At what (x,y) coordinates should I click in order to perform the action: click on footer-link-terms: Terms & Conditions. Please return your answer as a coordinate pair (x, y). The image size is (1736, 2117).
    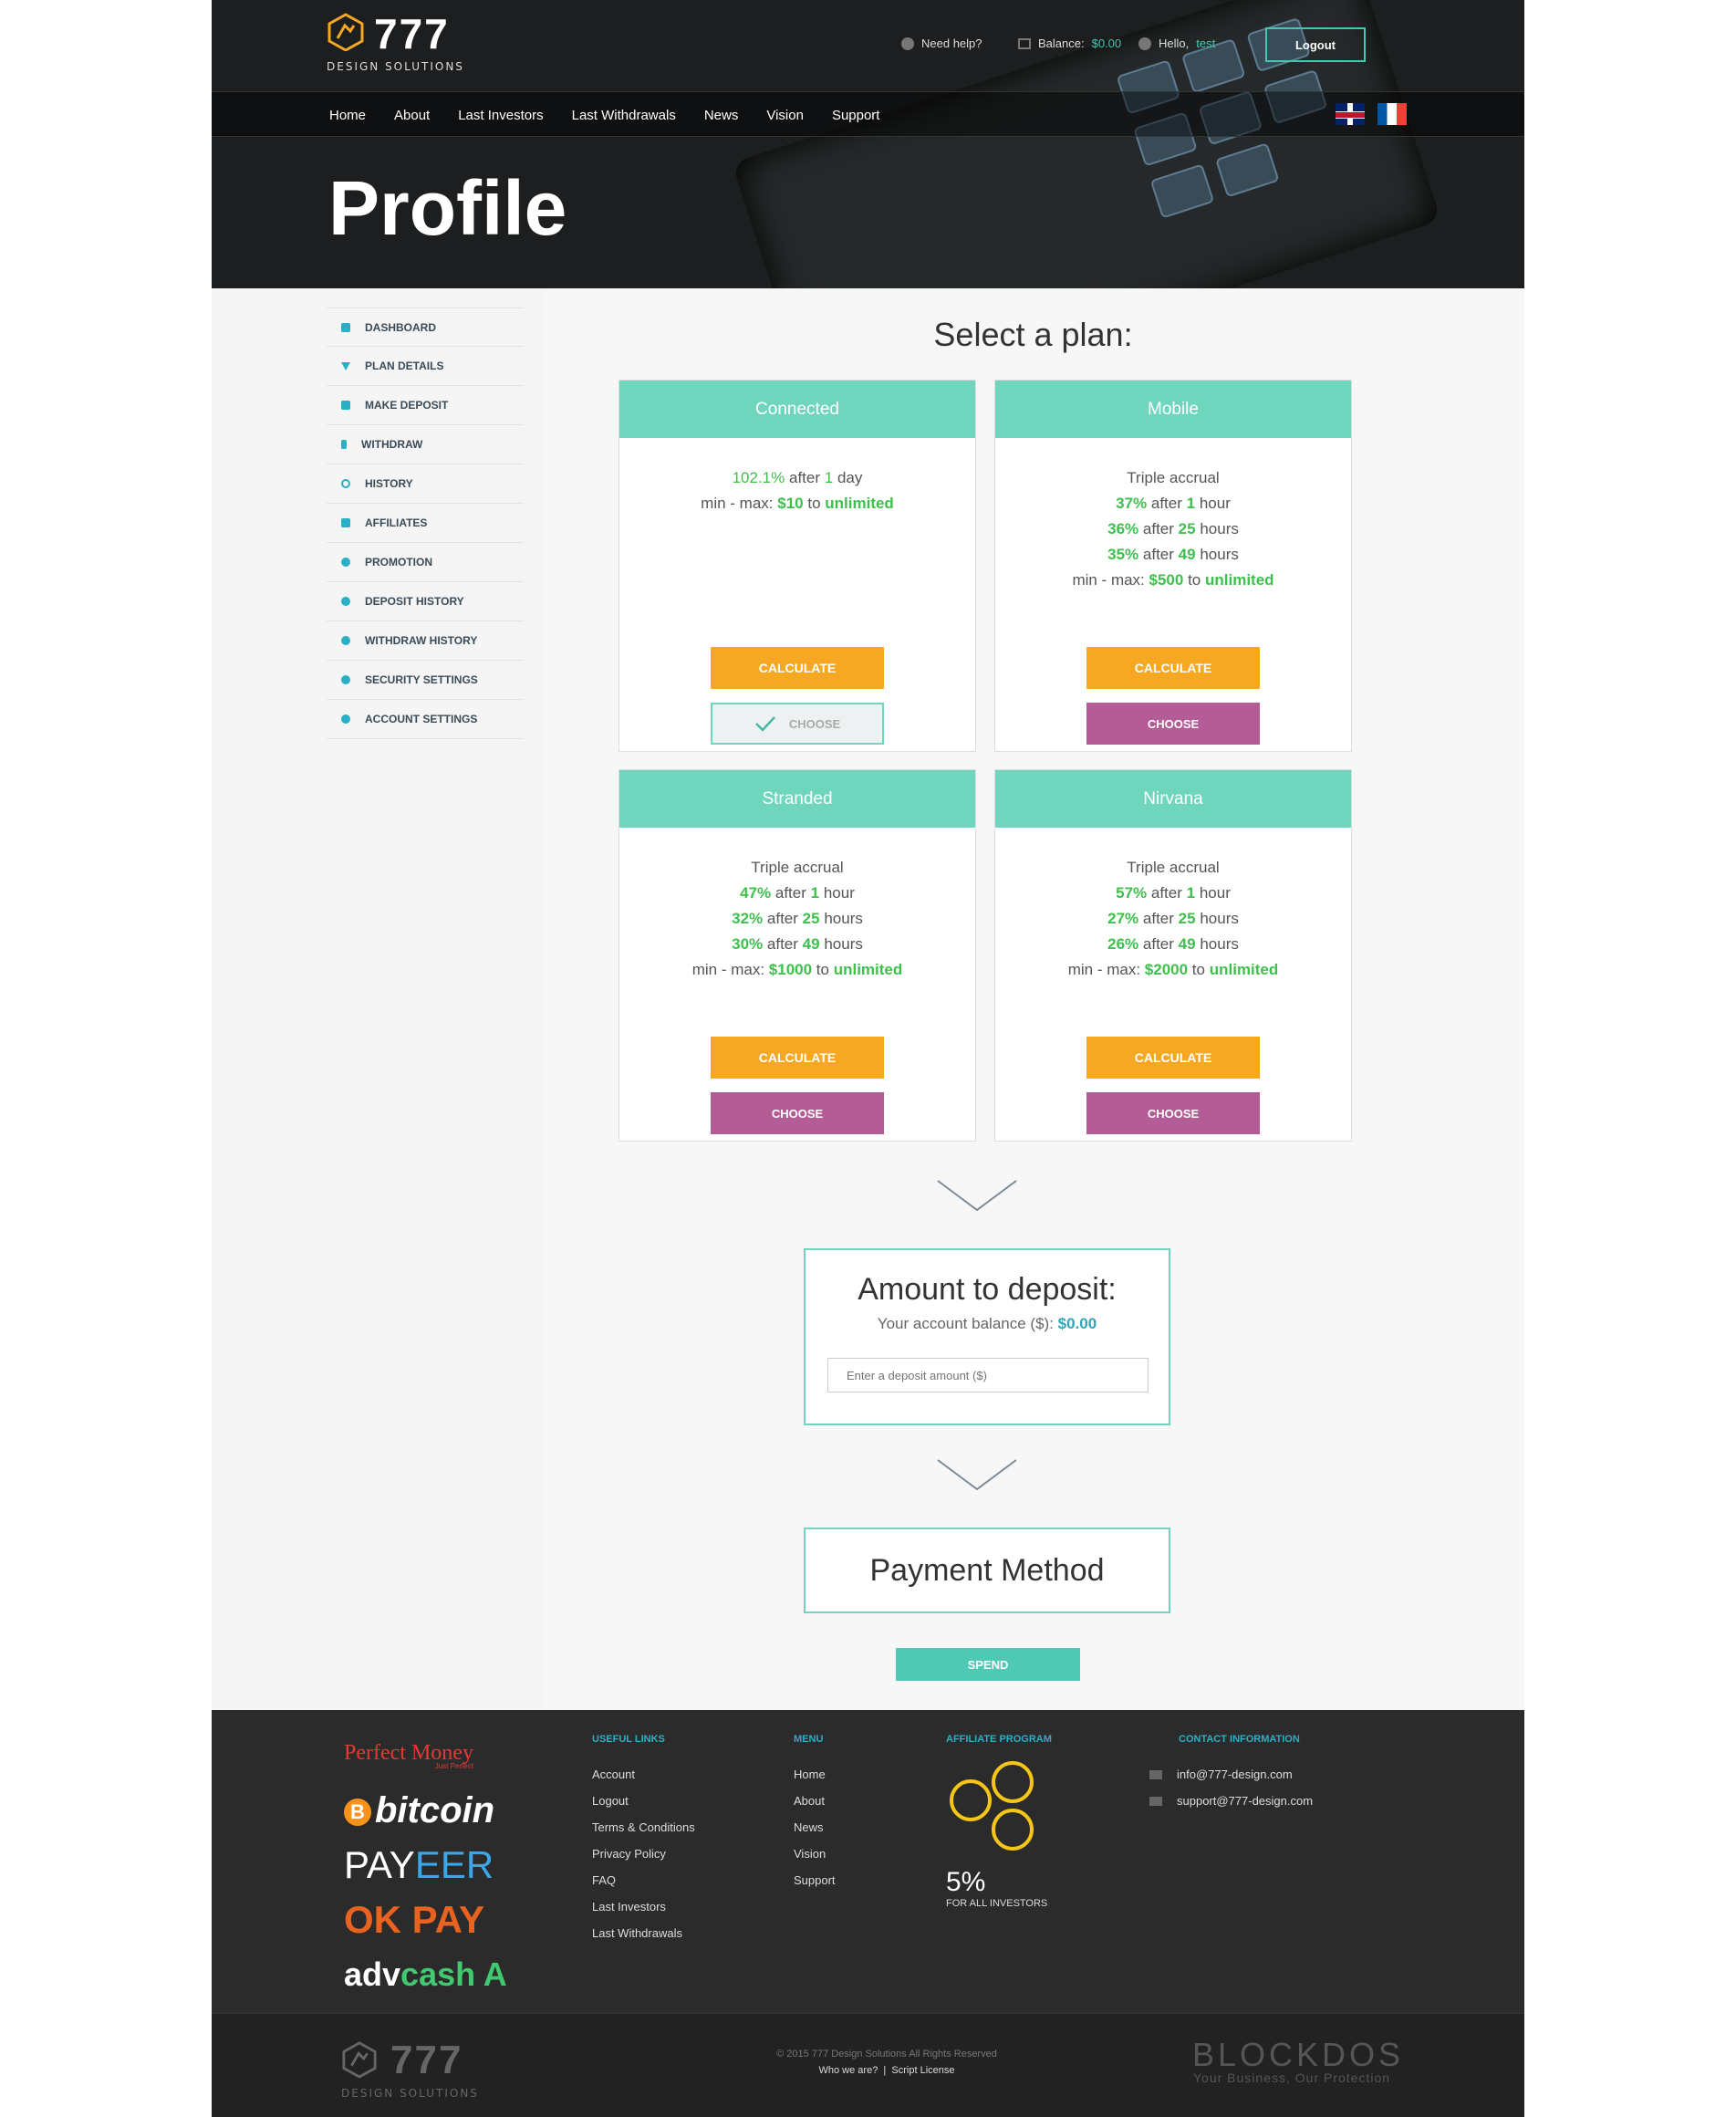
    Looking at the image, I should click on (643, 1827).